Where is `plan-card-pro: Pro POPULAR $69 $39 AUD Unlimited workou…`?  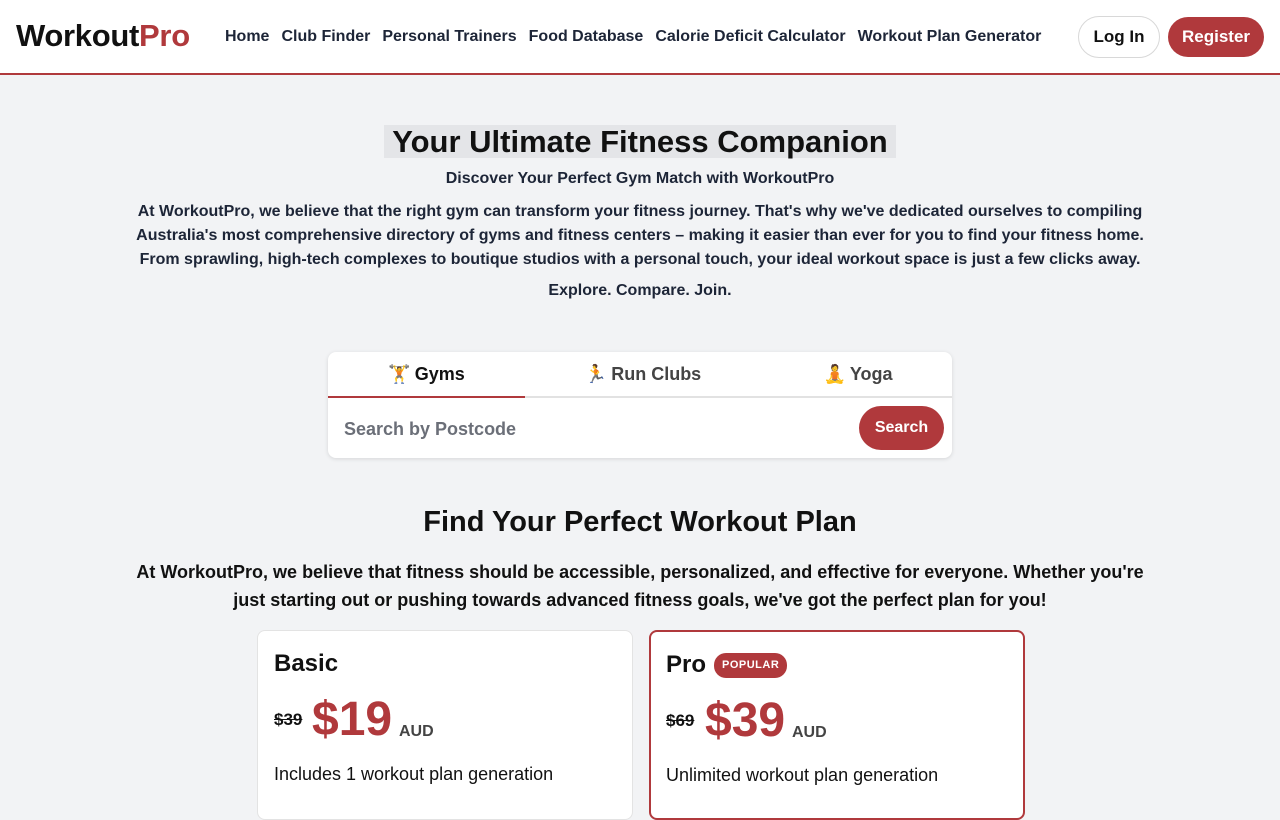
plan-card-pro: Pro POPULAR $69 $39 AUD Unlimited workou… is located at coordinates (837, 725).